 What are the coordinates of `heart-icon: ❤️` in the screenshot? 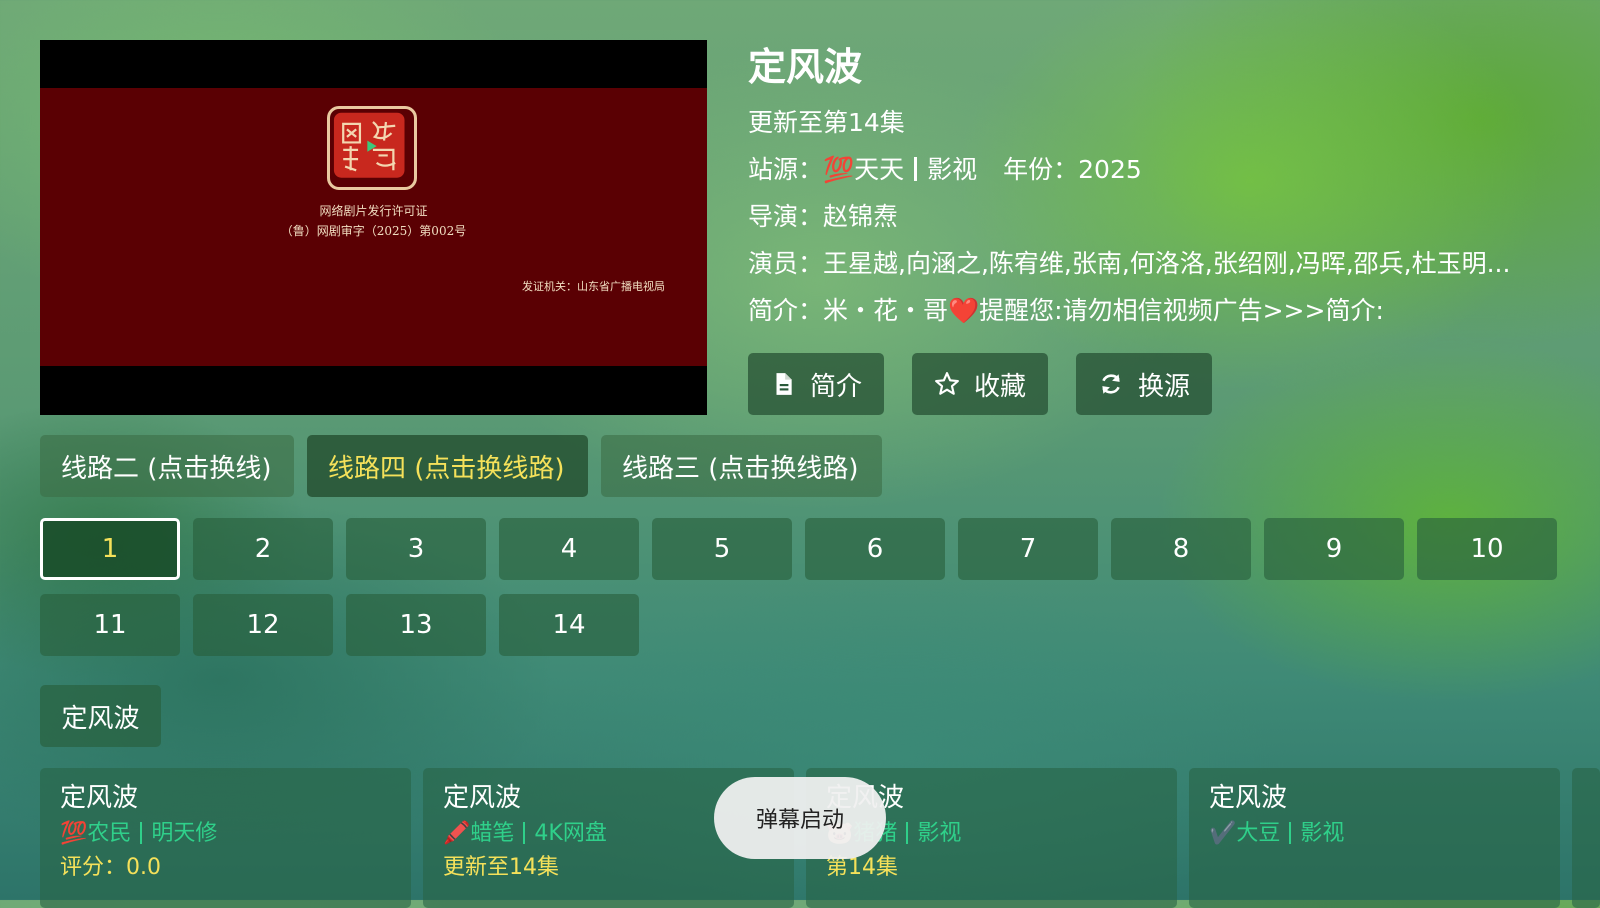 It's located at (964, 310).